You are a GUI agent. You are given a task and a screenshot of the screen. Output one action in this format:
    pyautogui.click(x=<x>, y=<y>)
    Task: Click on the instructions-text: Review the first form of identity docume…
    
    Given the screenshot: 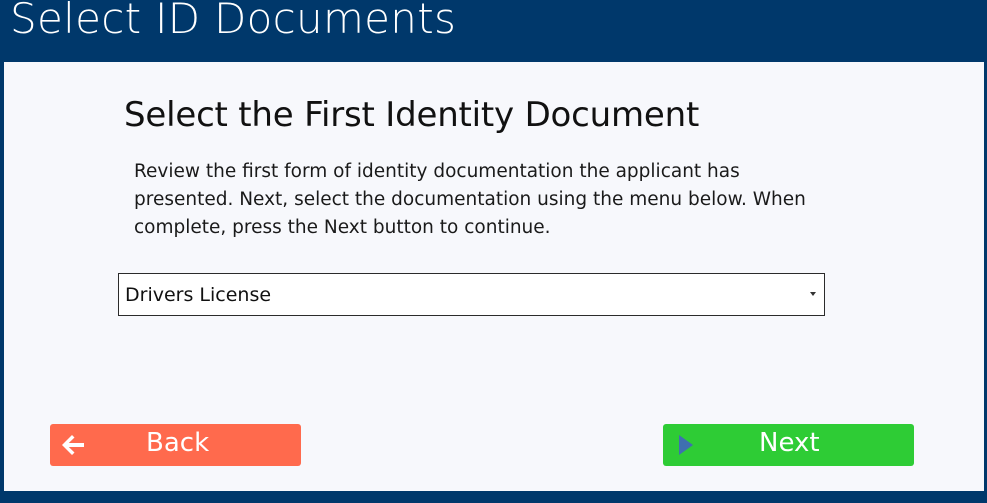 What is the action you would take?
    pyautogui.click(x=470, y=199)
    